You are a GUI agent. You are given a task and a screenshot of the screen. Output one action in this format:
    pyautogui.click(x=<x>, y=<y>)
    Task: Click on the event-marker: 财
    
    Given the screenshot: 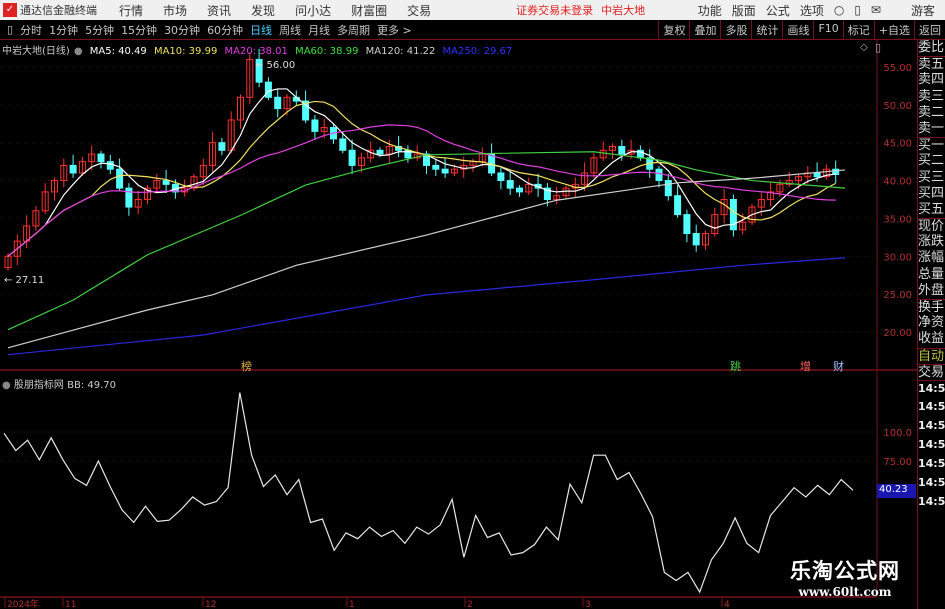 What is the action you would take?
    pyautogui.click(x=838, y=366)
    